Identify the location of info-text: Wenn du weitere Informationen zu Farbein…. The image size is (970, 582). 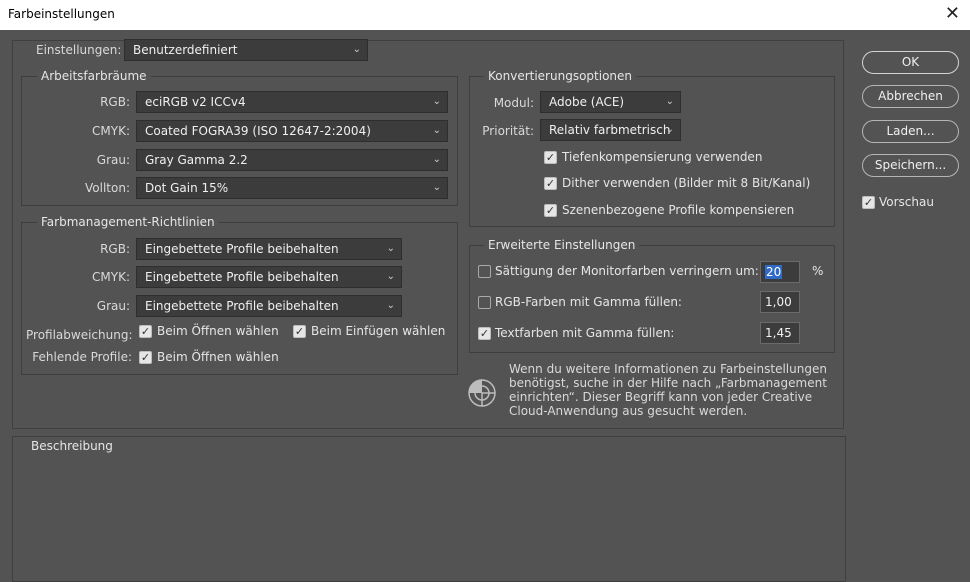
(668, 390).